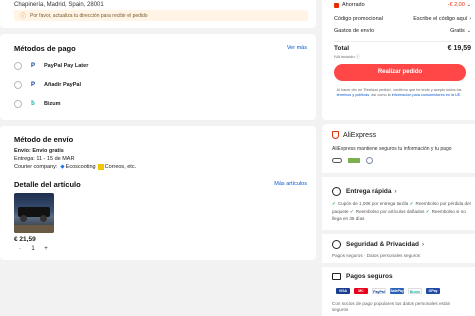  Describe the element at coordinates (402, 31) in the screenshot. I see `shipping-cost-row: Gastos de envío Gratis ⌄` at that location.